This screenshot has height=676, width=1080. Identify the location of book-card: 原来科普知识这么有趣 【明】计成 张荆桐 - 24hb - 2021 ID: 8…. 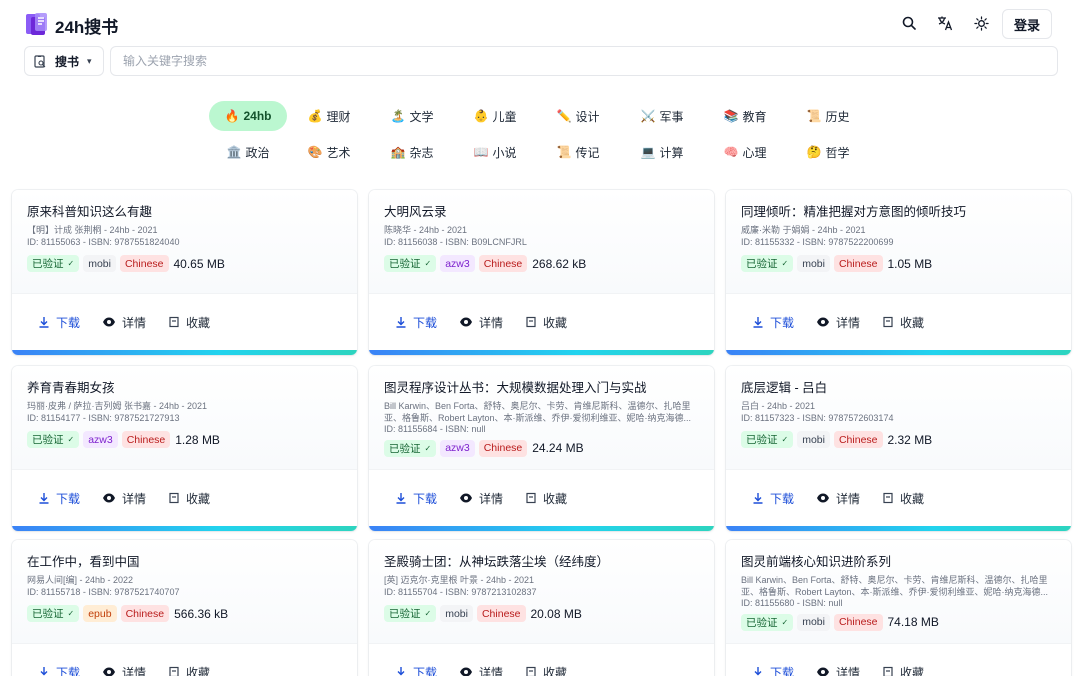
(184, 272).